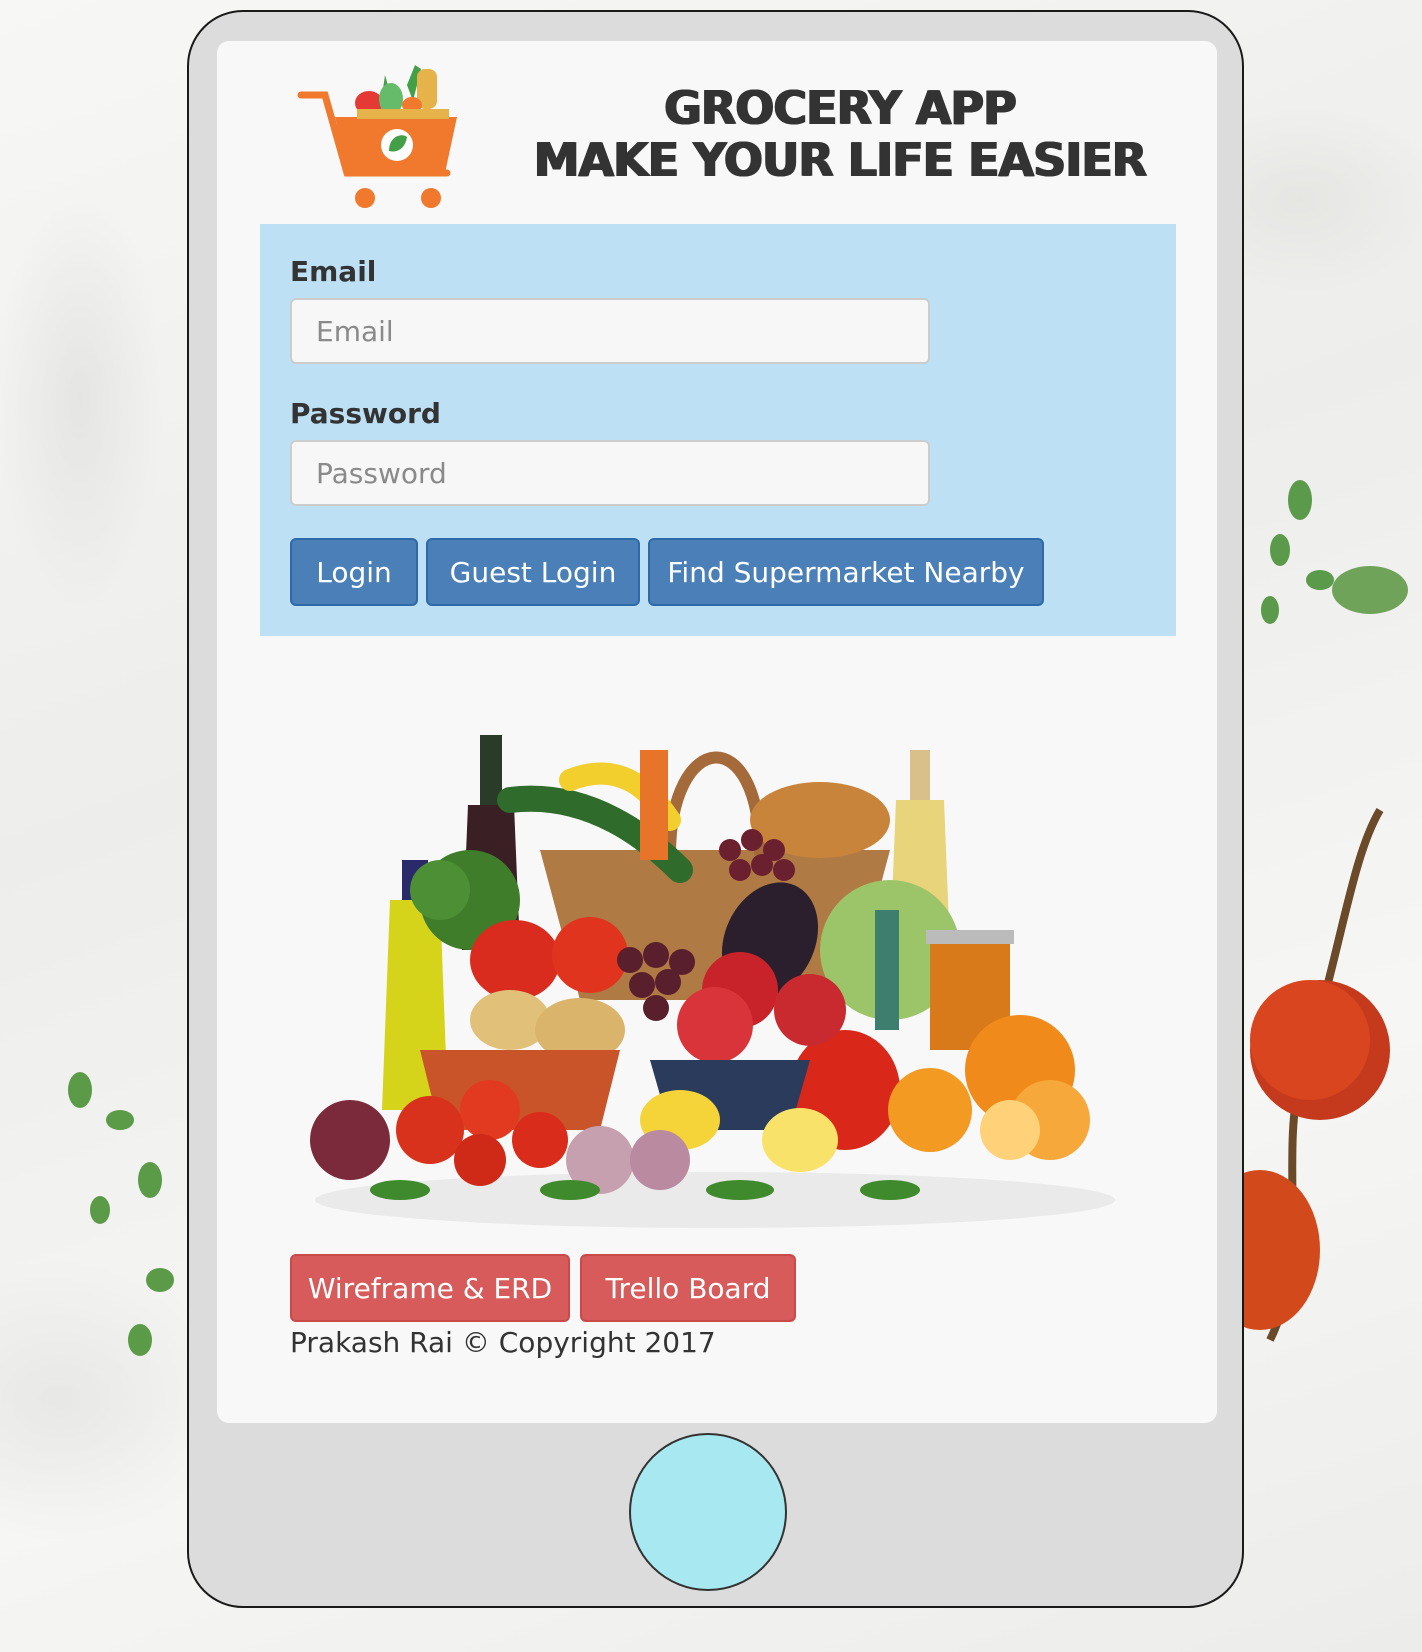  I want to click on shopping-cart-icon, so click(377, 136).